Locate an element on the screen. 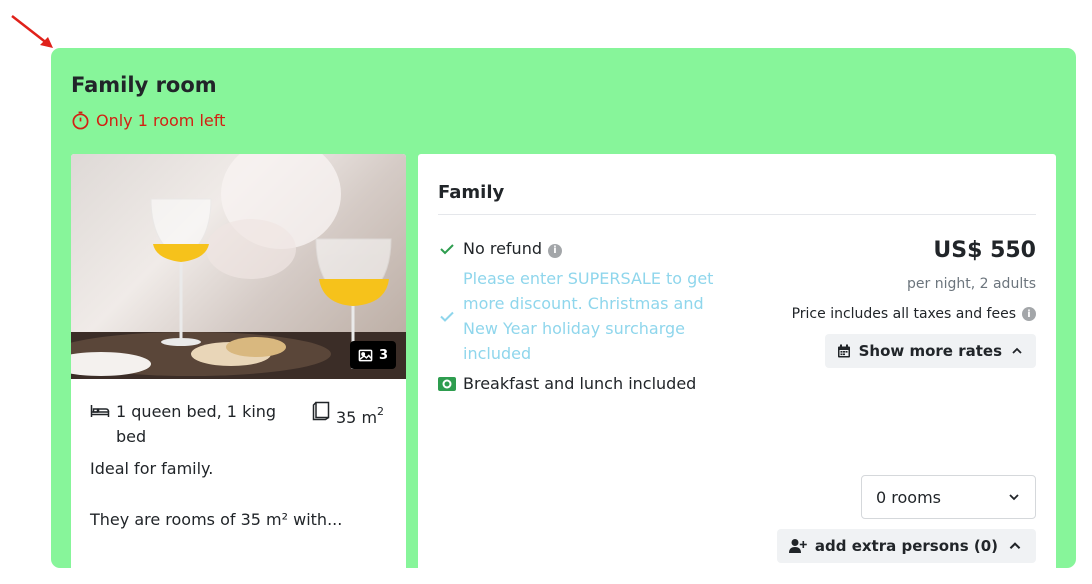 The image size is (1092, 584). stopwatch-icon is located at coordinates (80, 120).